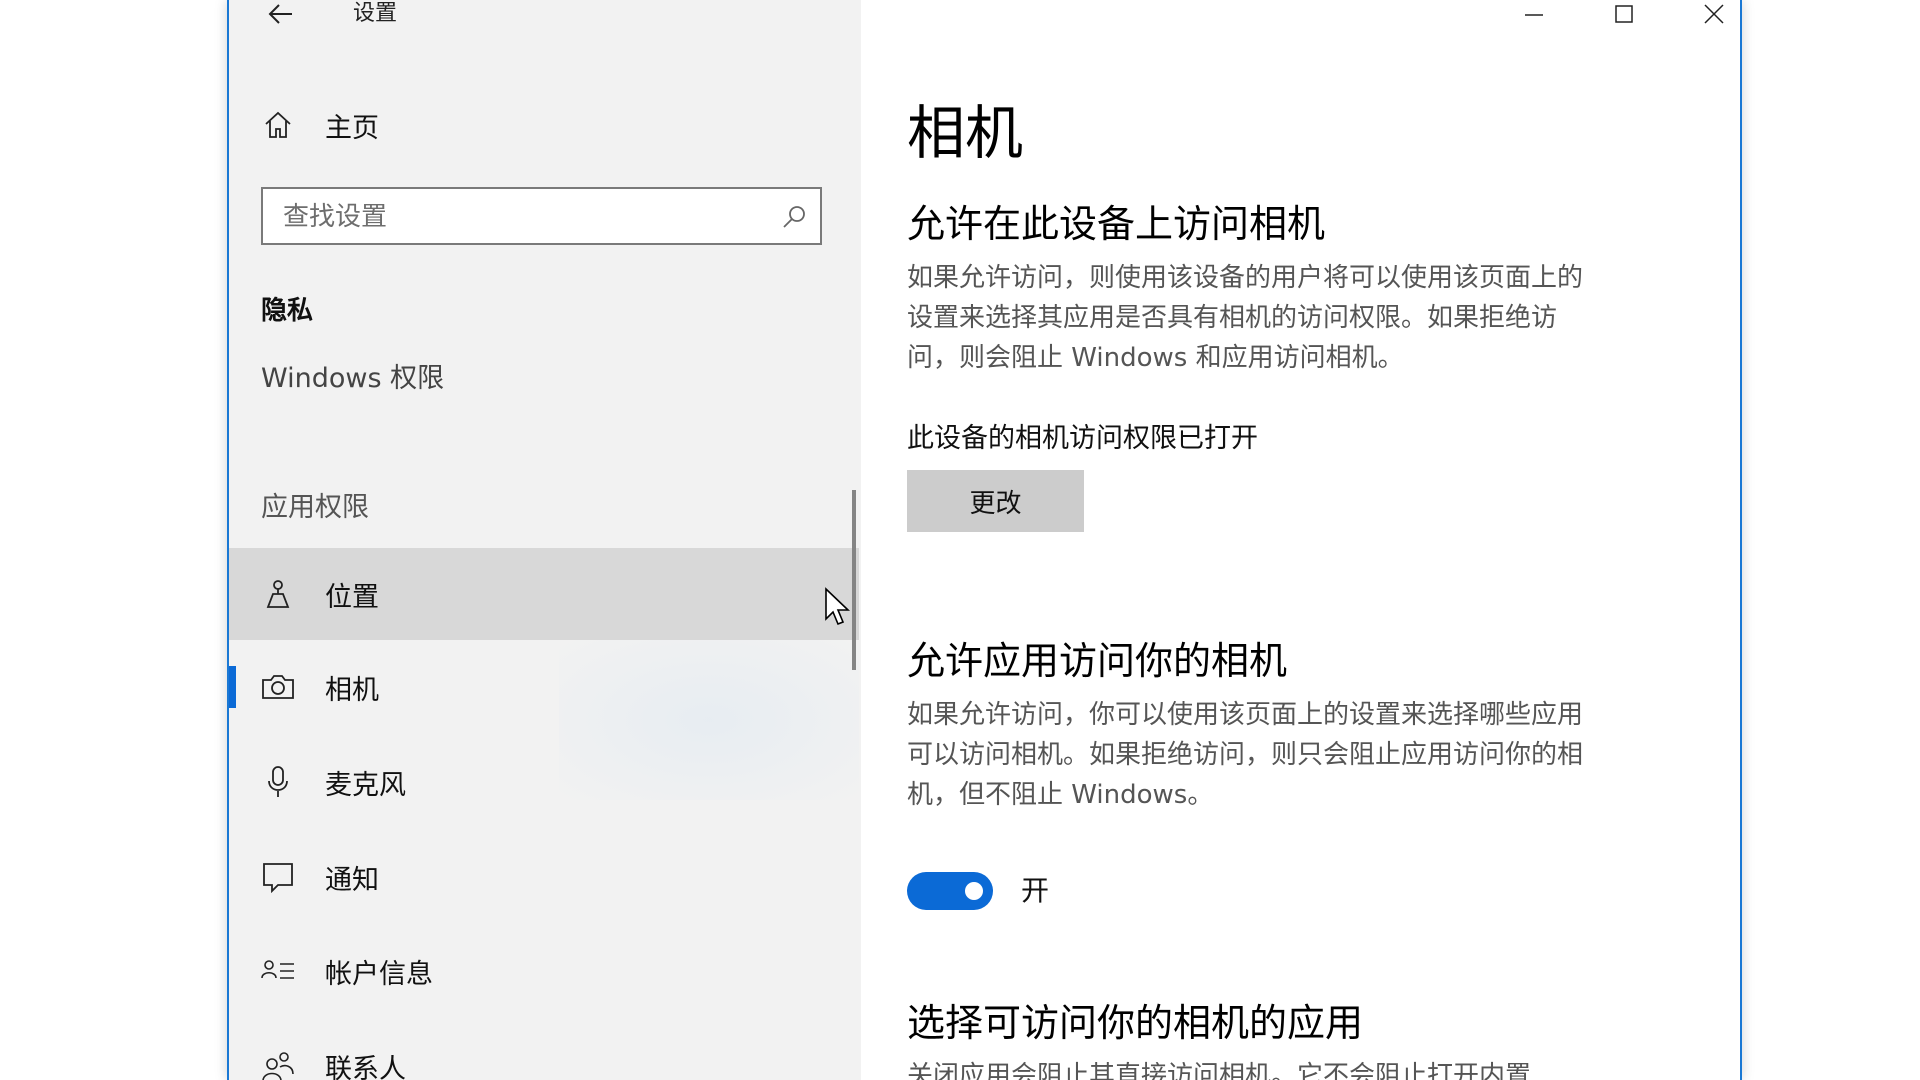 The height and width of the screenshot is (1080, 1920). What do you see at coordinates (278, 125) in the screenshot?
I see `home-icon` at bounding box center [278, 125].